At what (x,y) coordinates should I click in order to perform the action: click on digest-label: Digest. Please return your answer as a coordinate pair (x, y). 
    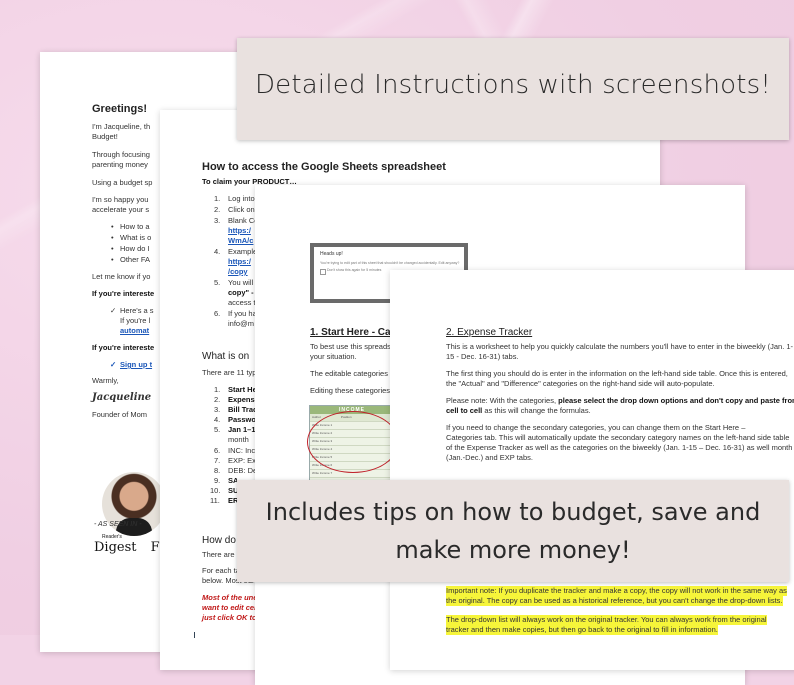
    Looking at the image, I should click on (115, 547).